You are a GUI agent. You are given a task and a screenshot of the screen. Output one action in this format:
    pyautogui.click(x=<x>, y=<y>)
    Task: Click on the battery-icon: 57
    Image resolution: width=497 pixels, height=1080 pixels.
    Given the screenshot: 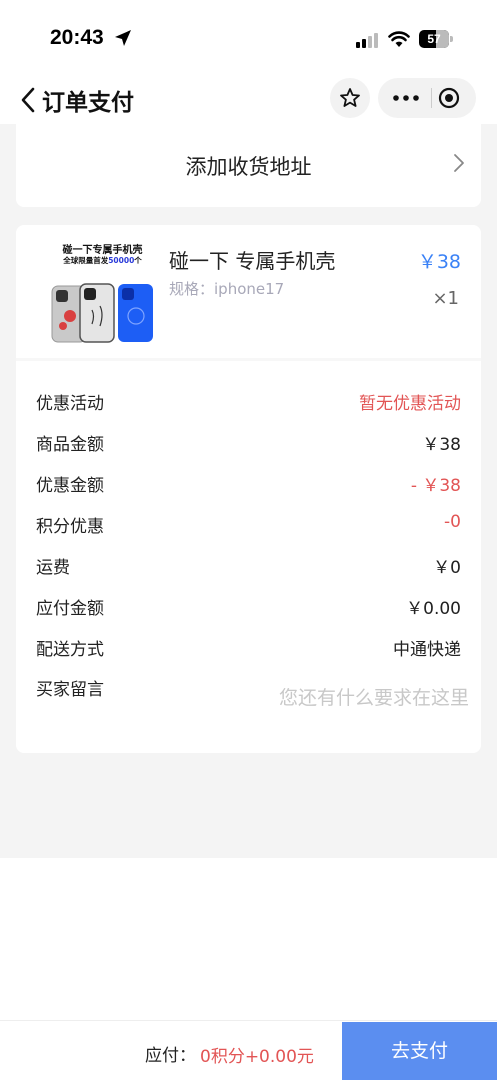 What is the action you would take?
    pyautogui.click(x=436, y=39)
    